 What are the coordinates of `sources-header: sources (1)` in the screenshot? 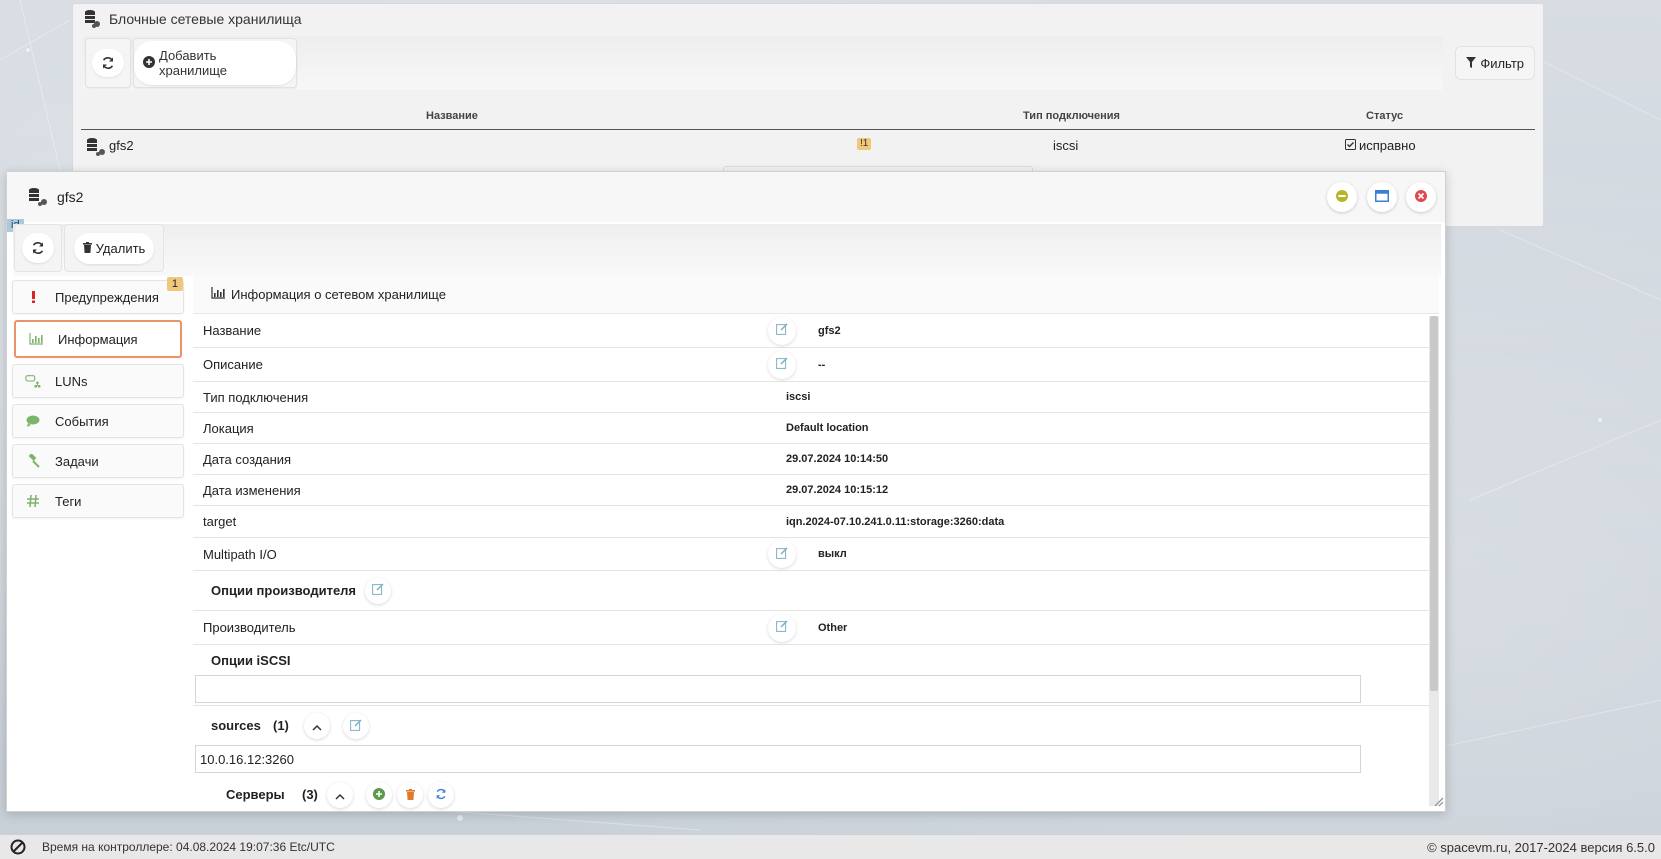 It's located at (811, 725).